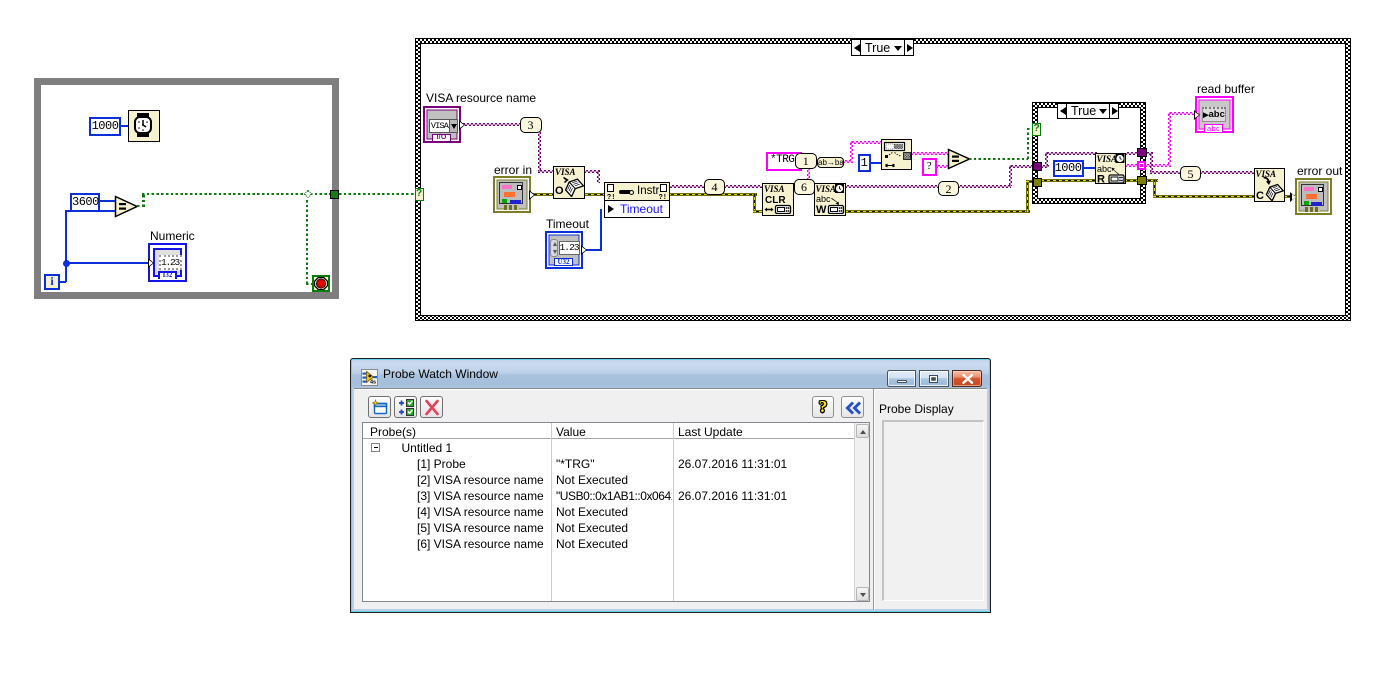 The image size is (1398, 696). I want to click on svg-text: R, so click(1101, 178).